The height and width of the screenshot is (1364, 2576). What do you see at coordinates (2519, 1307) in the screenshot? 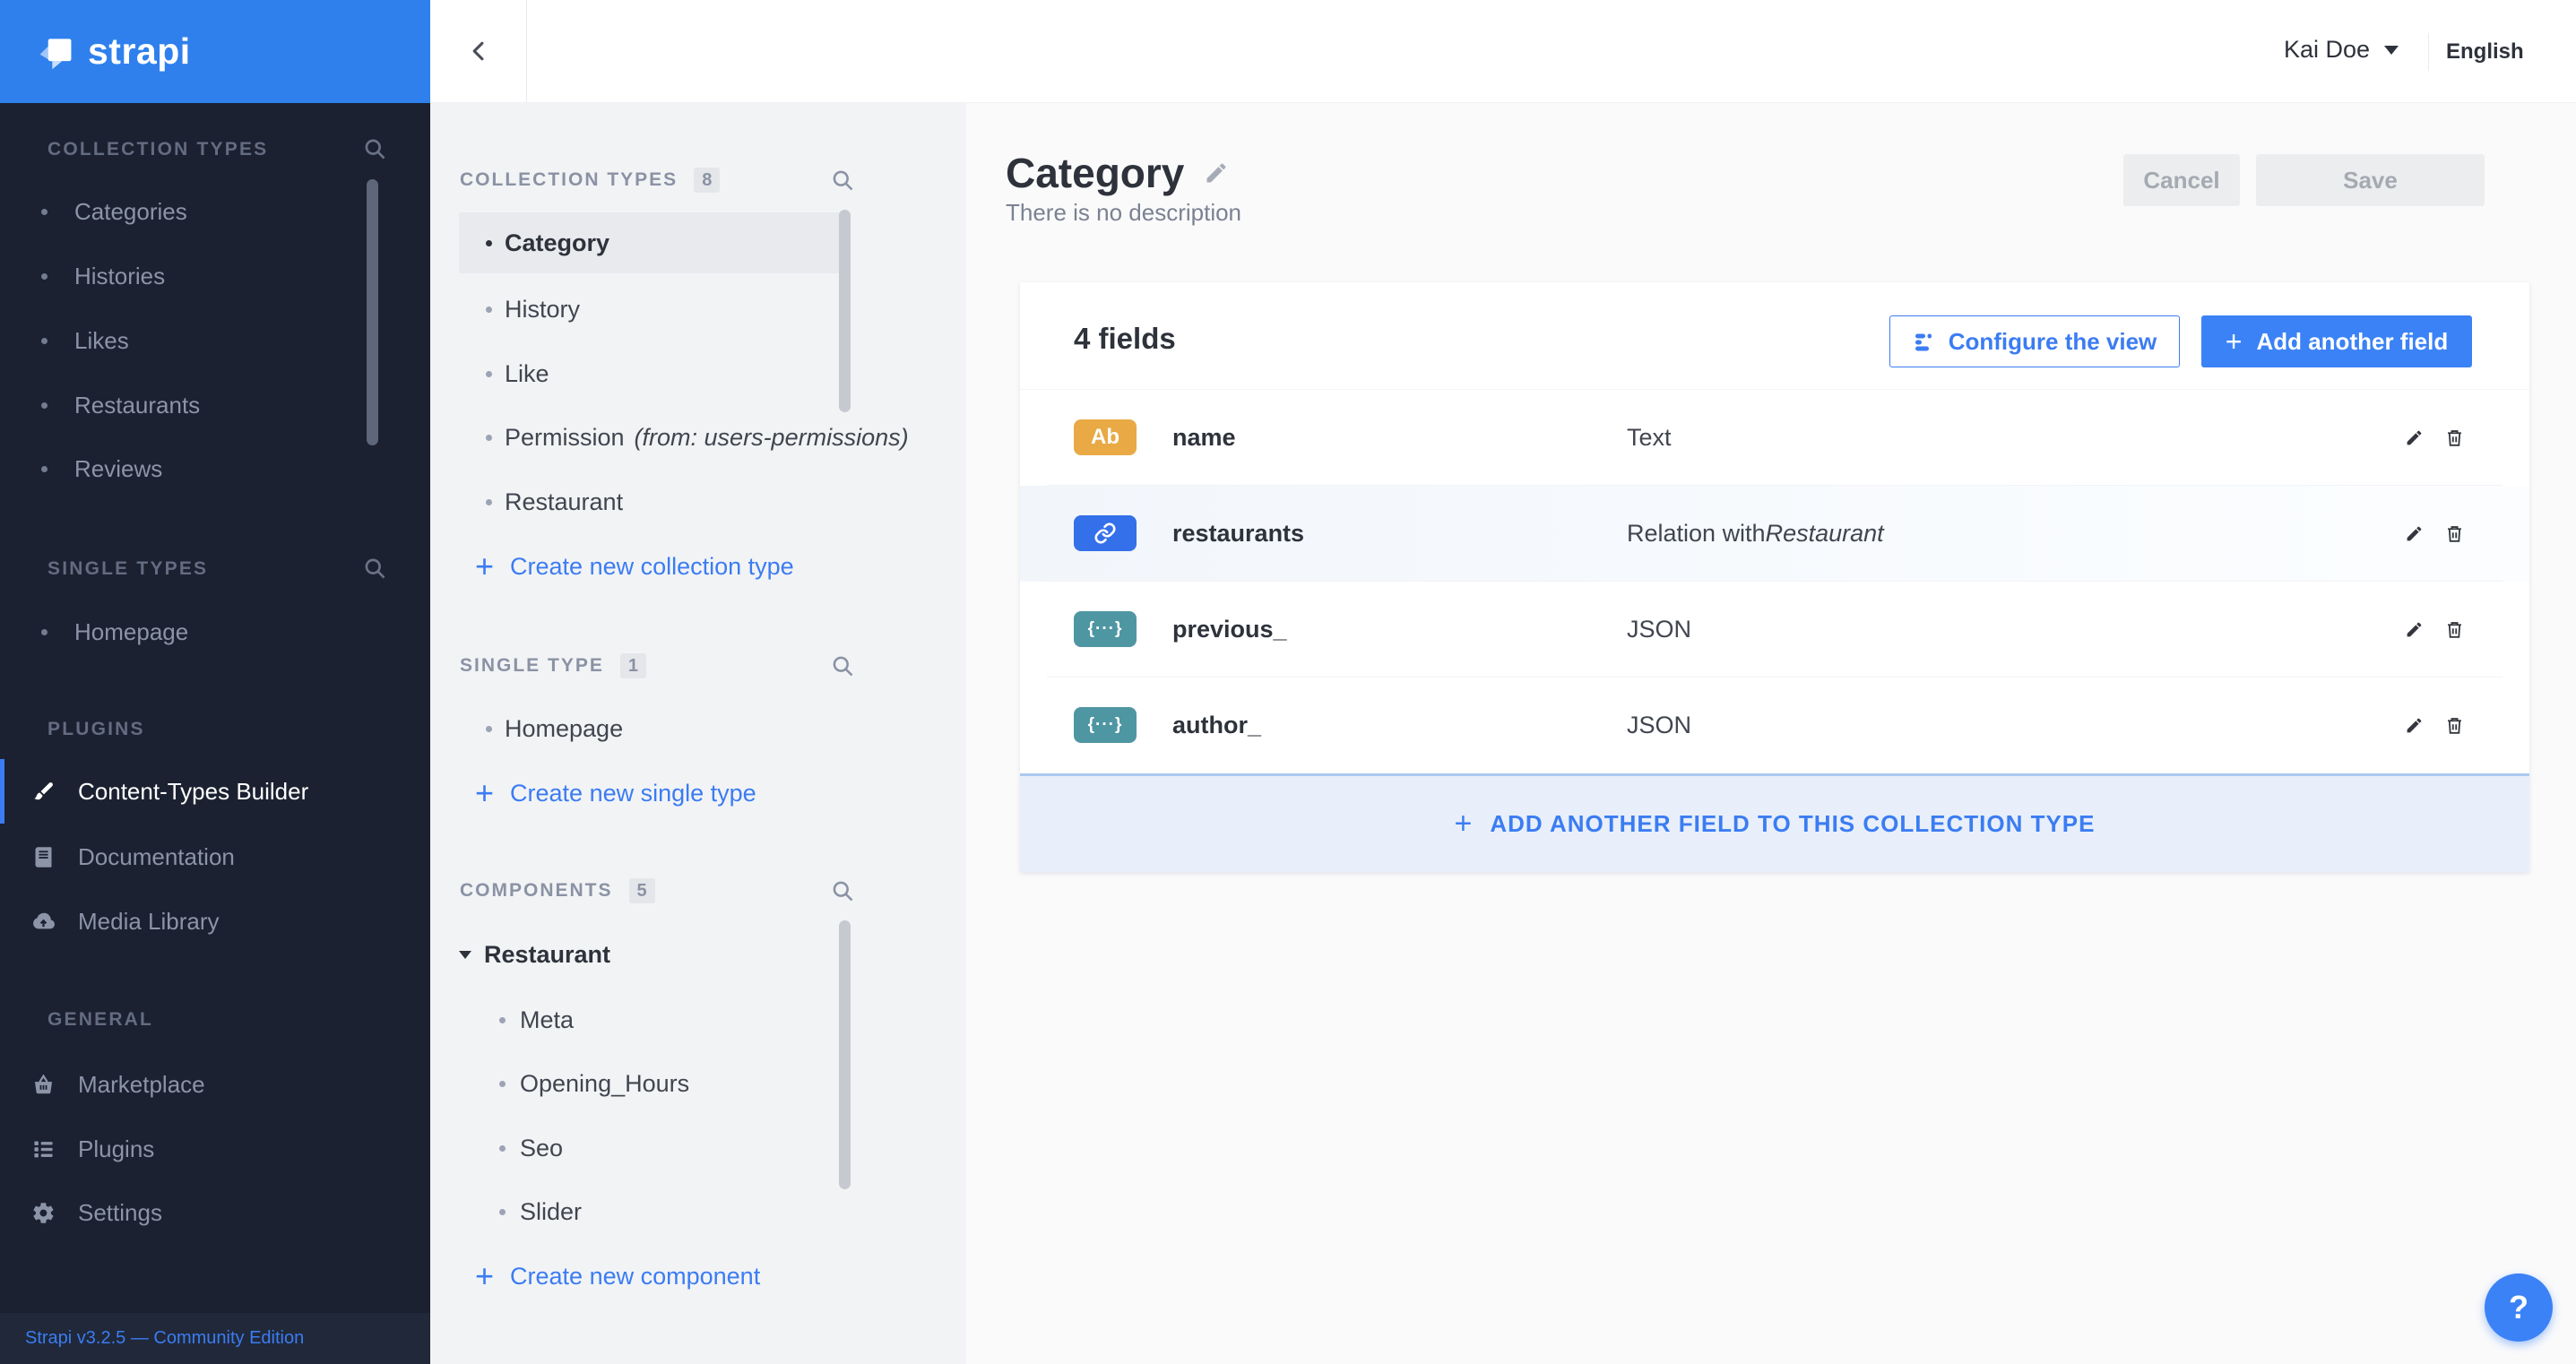
I see `help-button: ?` at bounding box center [2519, 1307].